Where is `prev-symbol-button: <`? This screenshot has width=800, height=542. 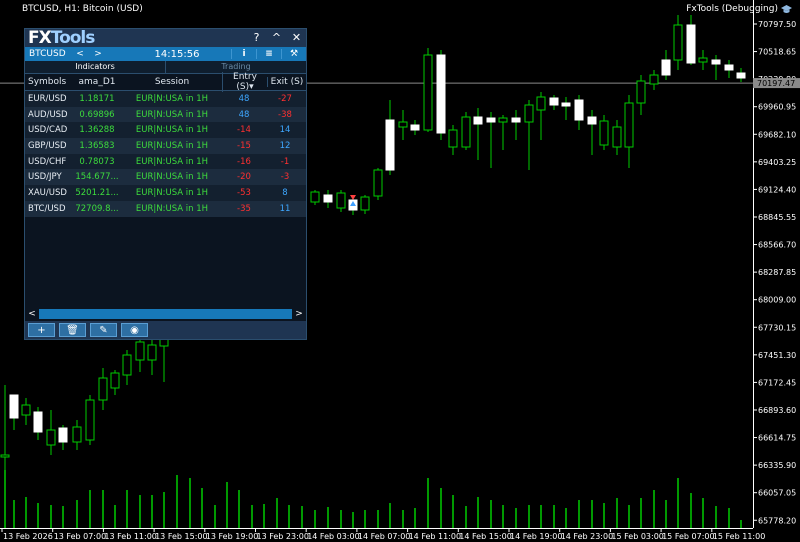
prev-symbol-button: < is located at coordinates (80, 54).